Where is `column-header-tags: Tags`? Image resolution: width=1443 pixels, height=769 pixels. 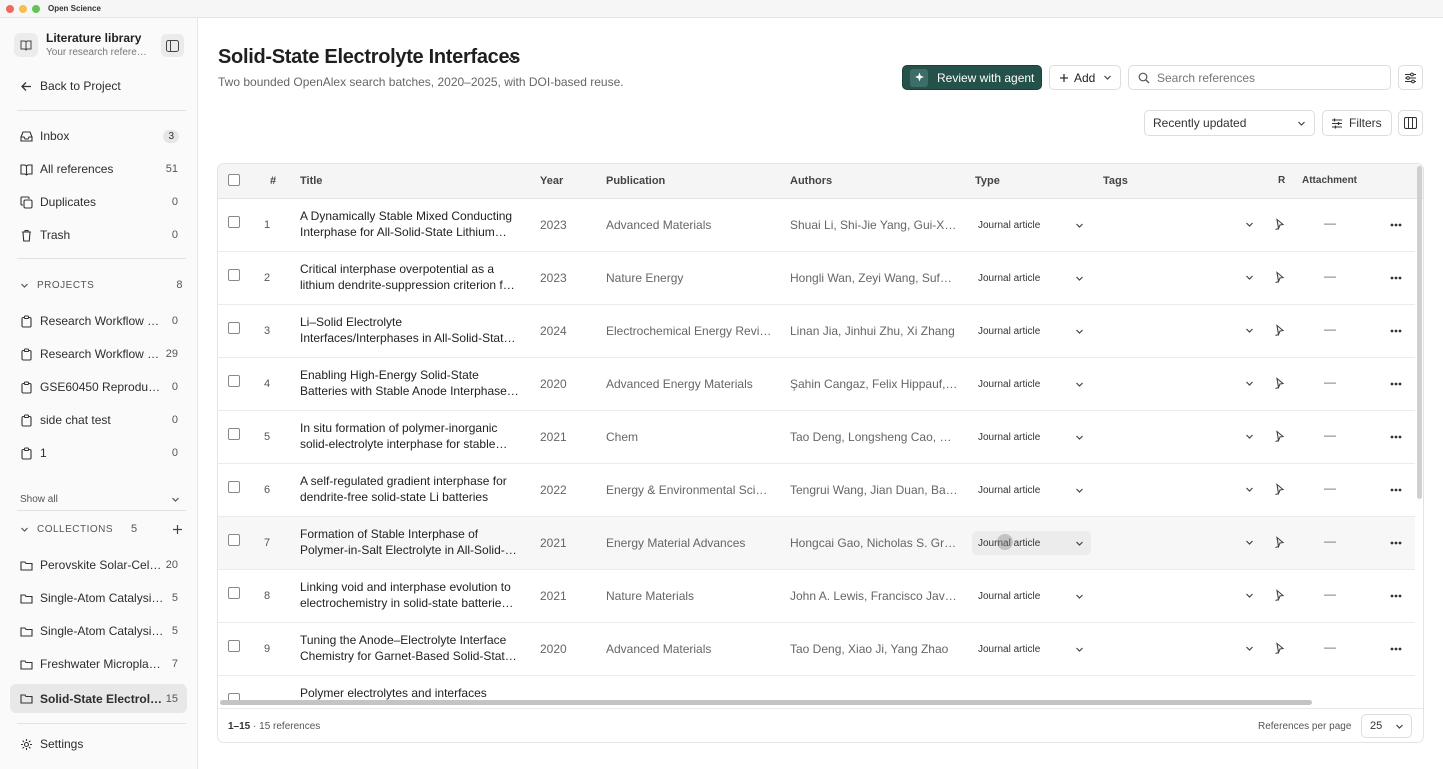 column-header-tags: Tags is located at coordinates (1115, 181).